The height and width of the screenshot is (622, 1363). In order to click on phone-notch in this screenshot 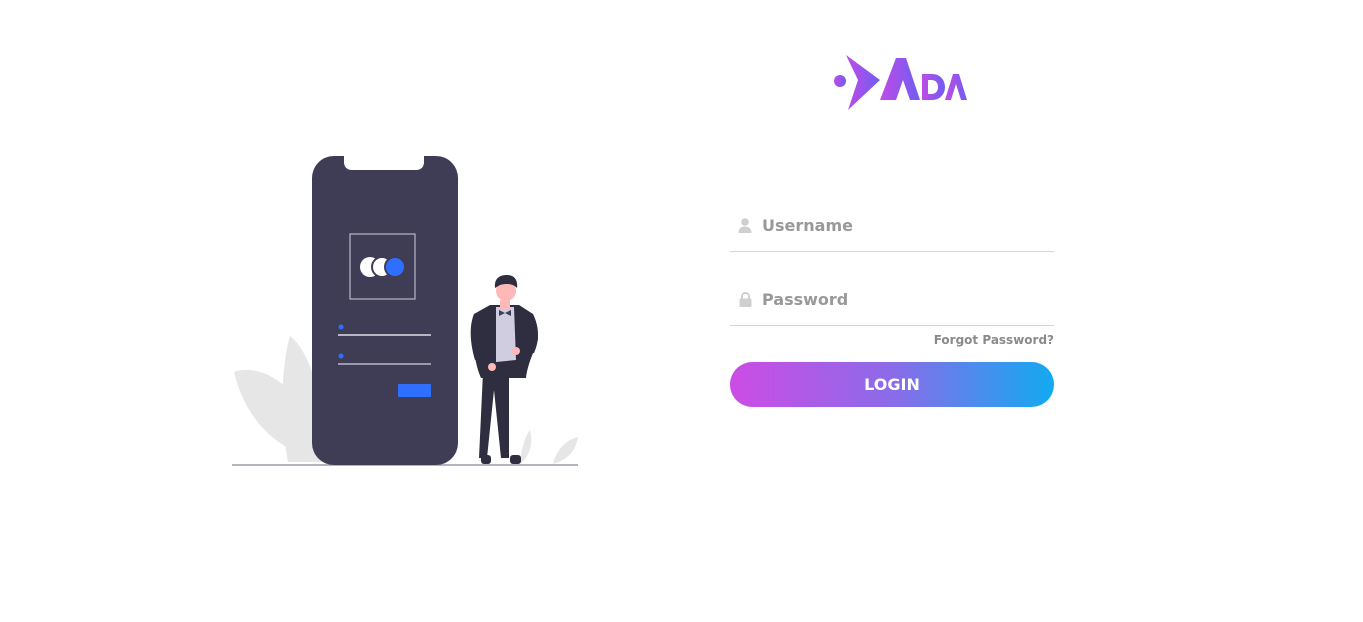, I will do `click(384, 163)`.